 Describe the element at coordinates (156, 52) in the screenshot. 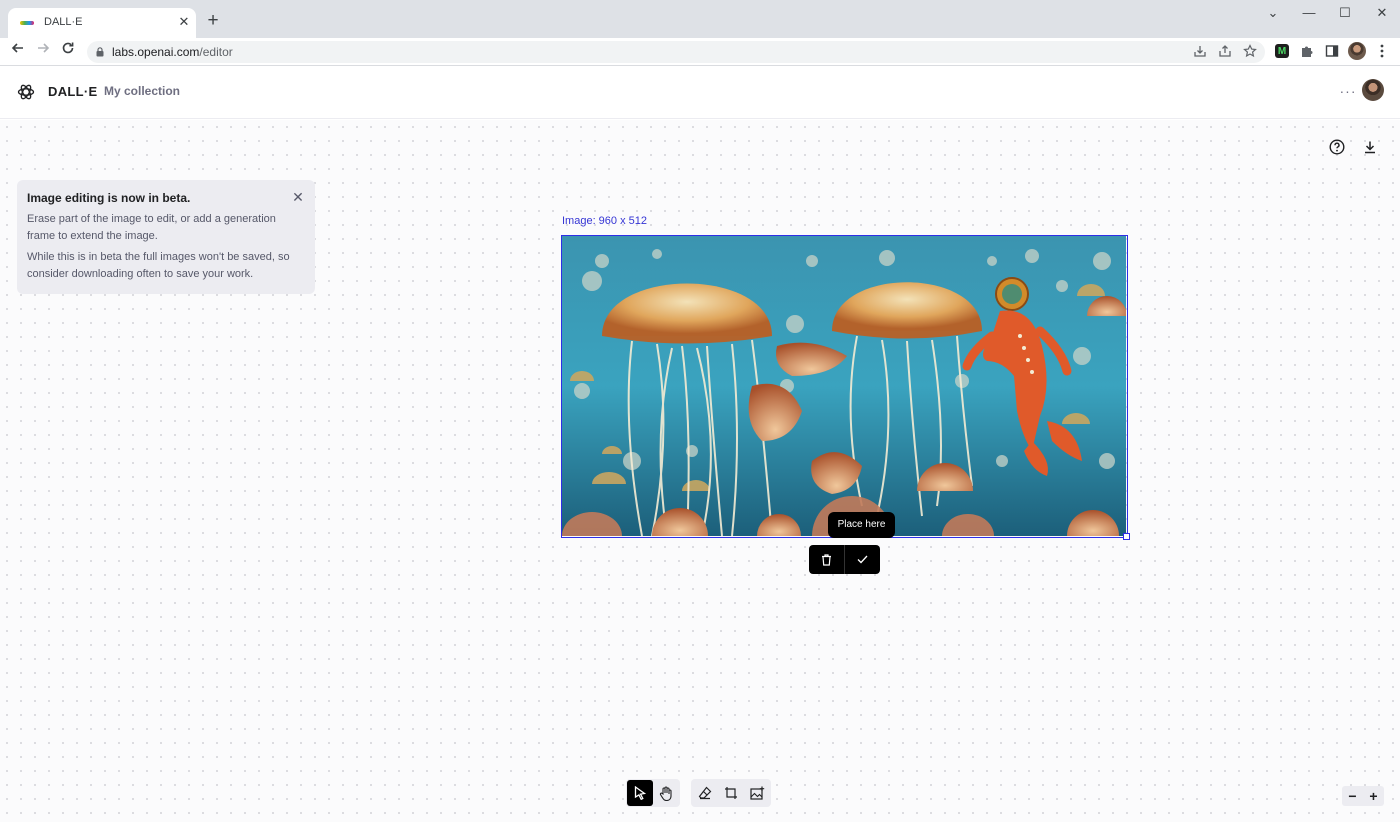

I see `url-host: labs.openai.com` at that location.